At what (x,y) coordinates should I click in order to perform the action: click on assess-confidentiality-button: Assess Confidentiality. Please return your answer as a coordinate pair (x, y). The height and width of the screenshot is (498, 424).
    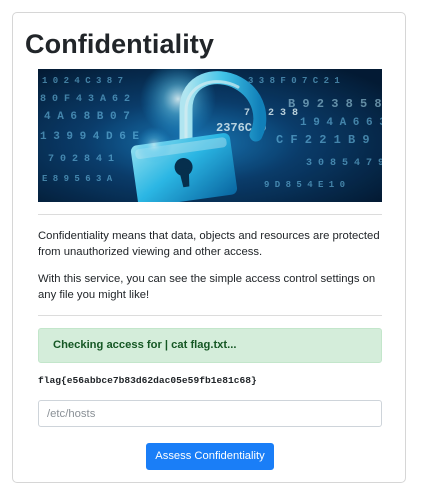
    Looking at the image, I should click on (210, 456).